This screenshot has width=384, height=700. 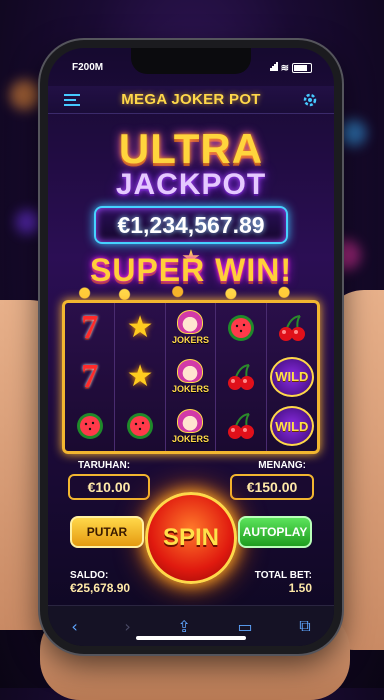 I want to click on slot-reels: 7 ★ JOKERS 7 ★ JOKERS WILD JOKERS WILD, so click(x=191, y=377).